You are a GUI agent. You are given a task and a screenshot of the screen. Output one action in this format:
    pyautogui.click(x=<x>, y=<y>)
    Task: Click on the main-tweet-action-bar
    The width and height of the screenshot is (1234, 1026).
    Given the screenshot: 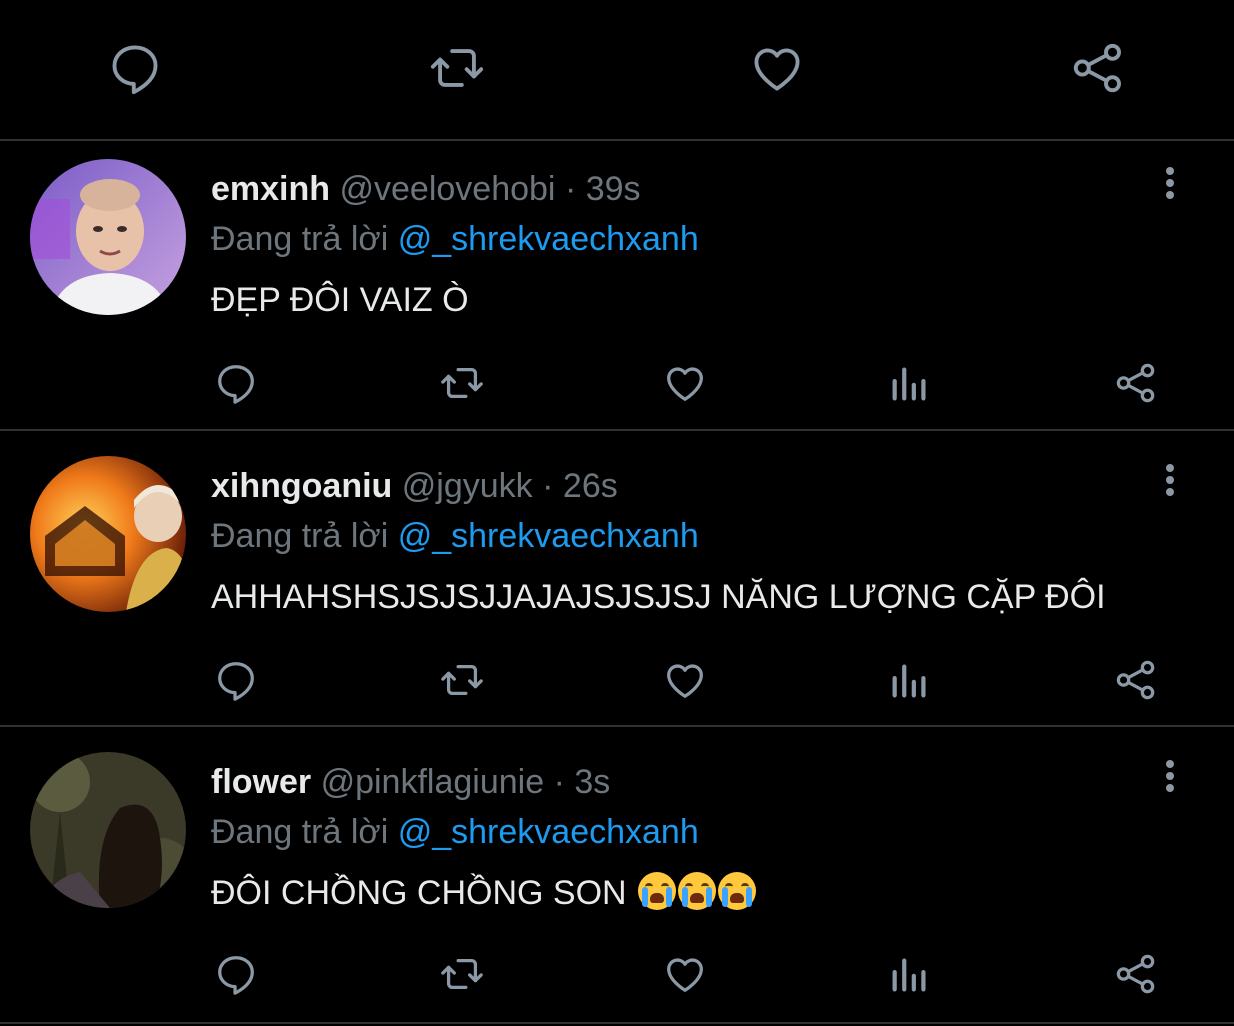 What is the action you would take?
    pyautogui.click(x=617, y=69)
    